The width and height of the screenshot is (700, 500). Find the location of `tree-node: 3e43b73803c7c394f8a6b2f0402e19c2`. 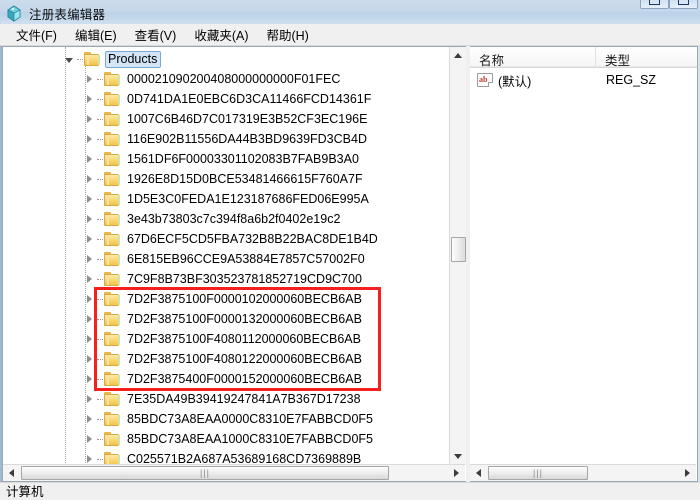

tree-node: 3e43b73803c7c394f8a6b2f0402e19c2 is located at coordinates (223, 219).